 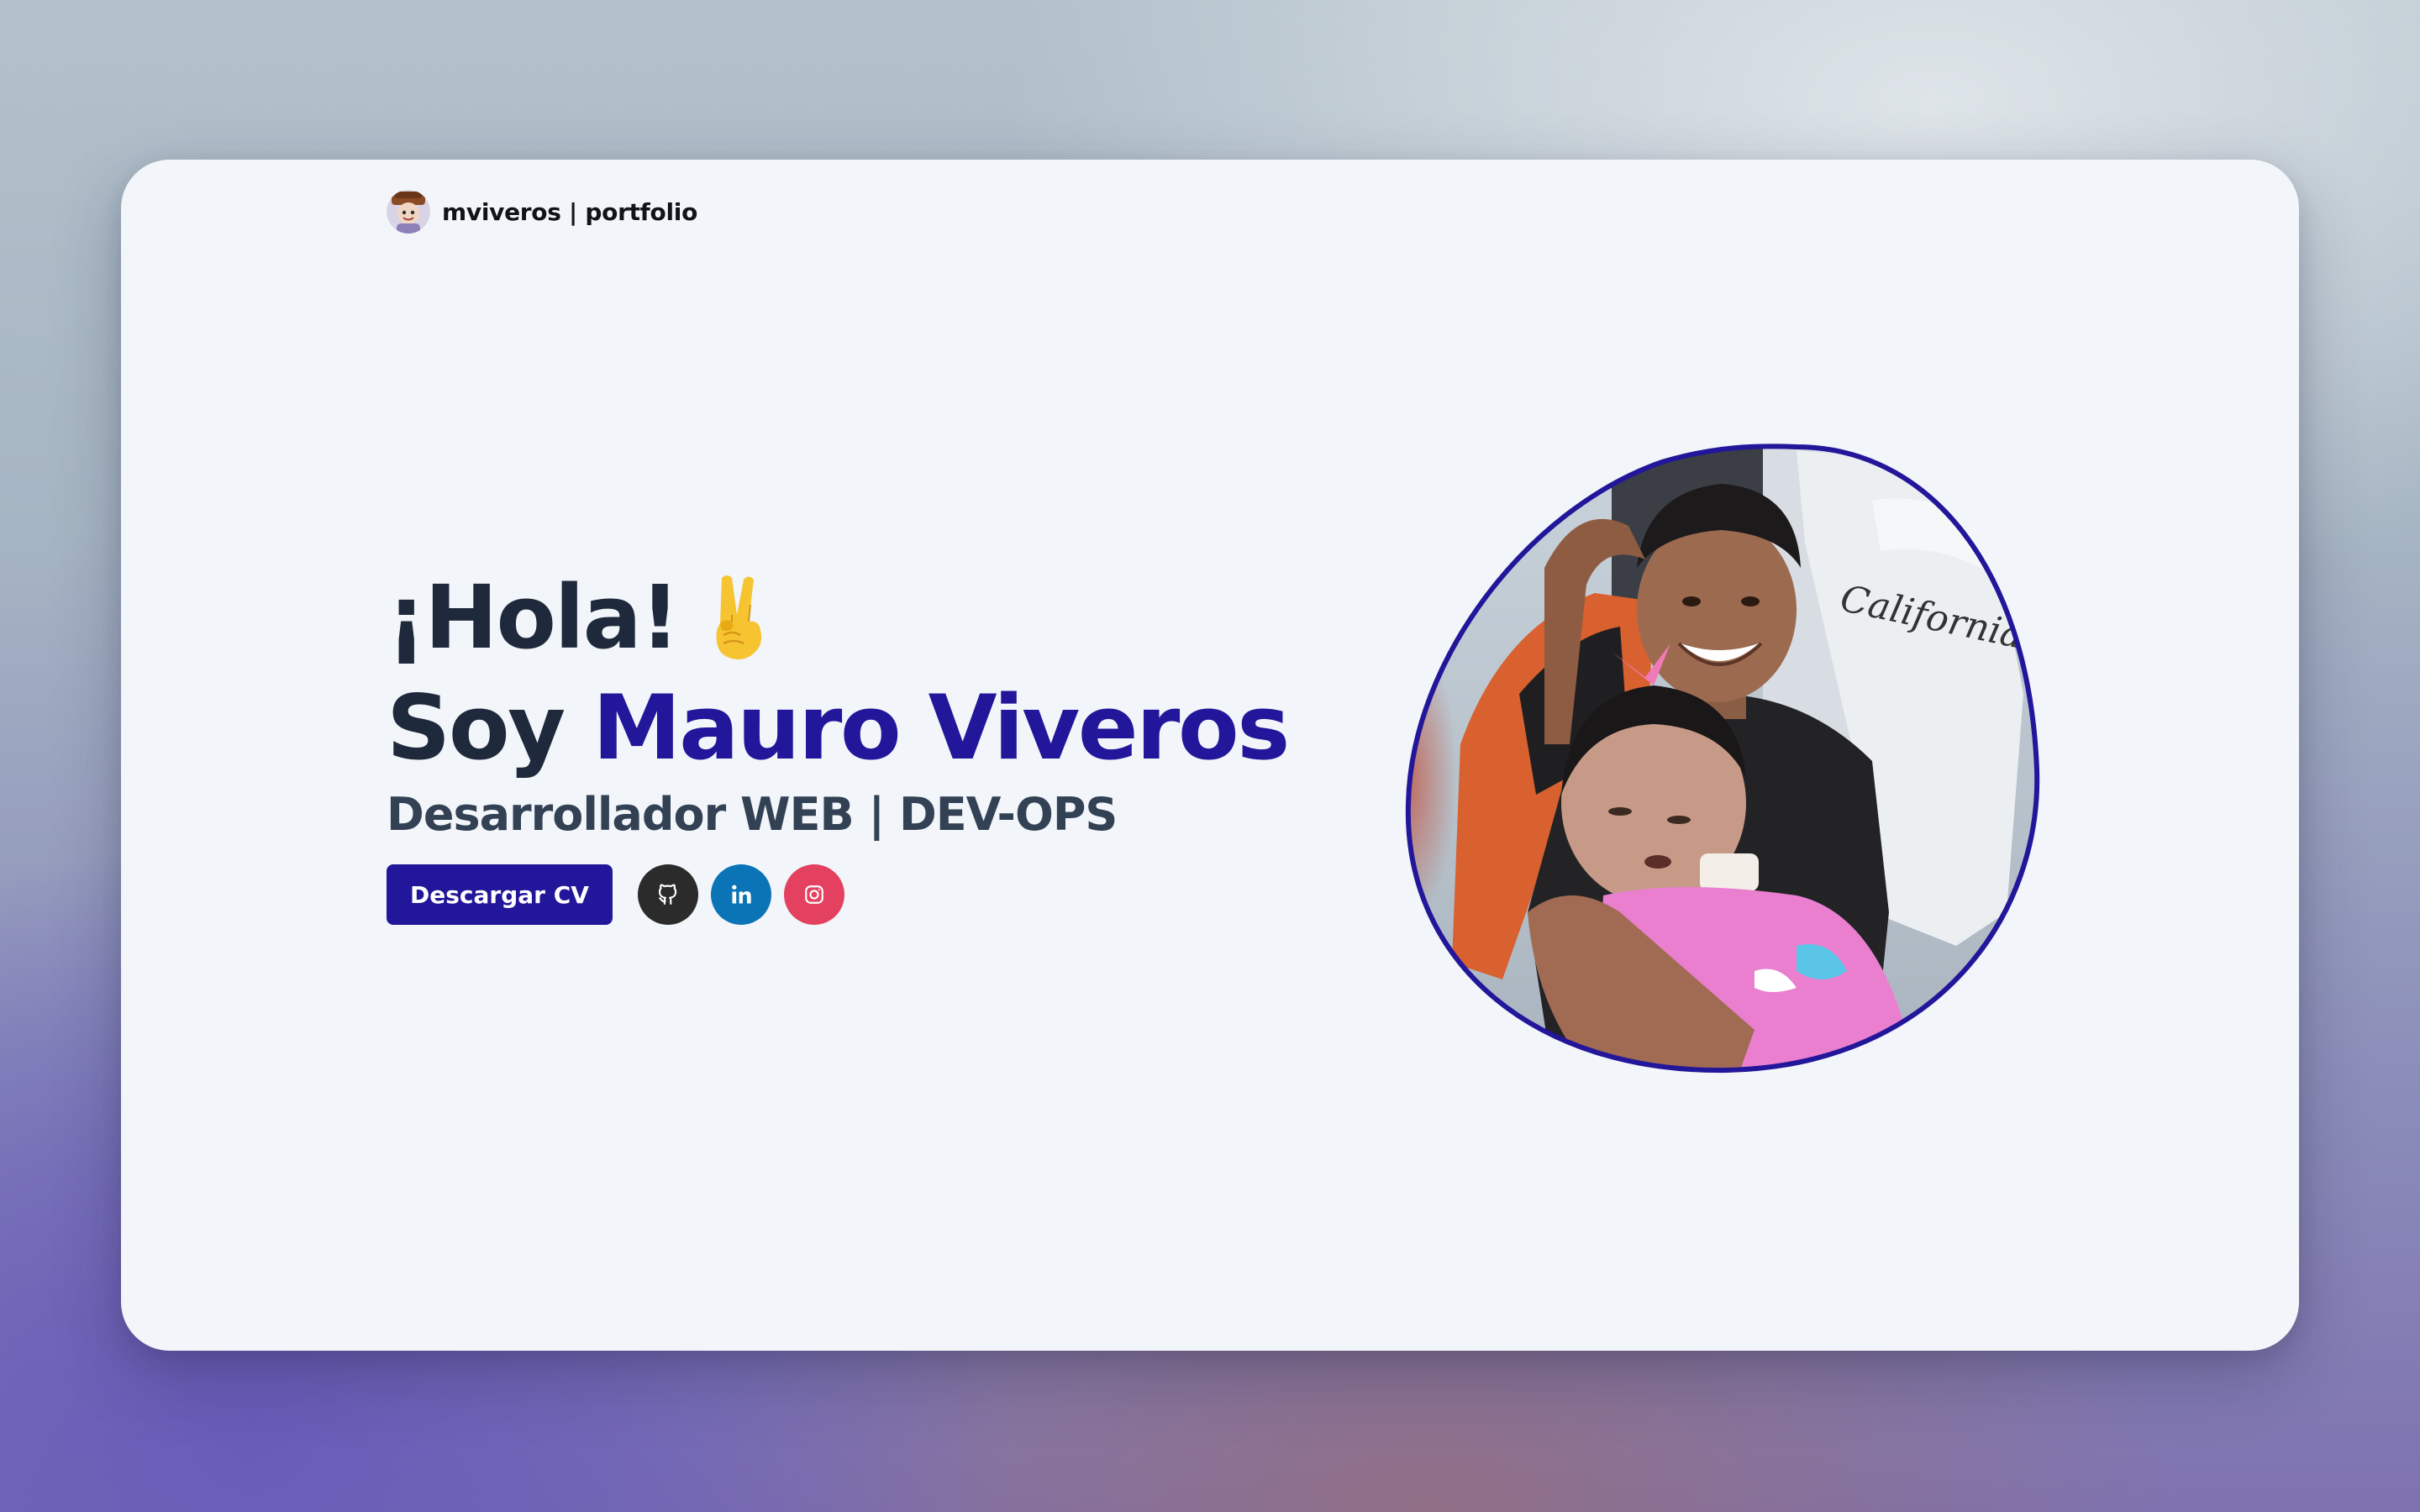 I want to click on name-prefix: Soy, so click(x=477, y=728).